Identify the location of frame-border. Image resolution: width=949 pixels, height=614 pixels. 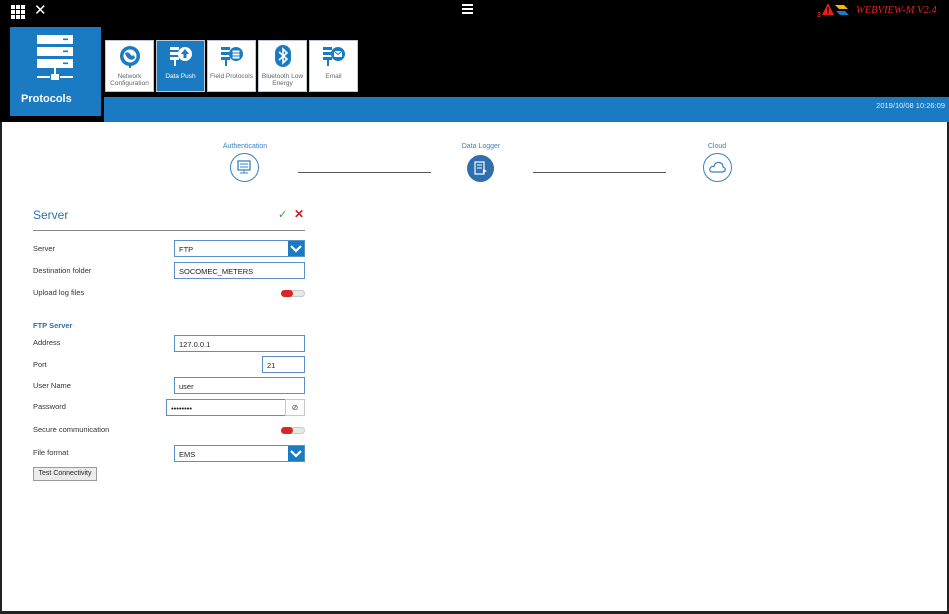
(1, 368).